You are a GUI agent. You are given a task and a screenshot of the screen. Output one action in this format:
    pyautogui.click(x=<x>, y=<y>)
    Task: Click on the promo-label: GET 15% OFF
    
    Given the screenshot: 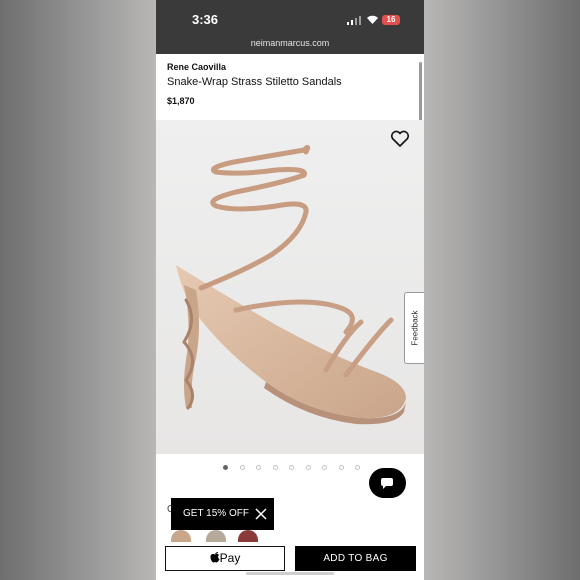 What is the action you would take?
    pyautogui.click(x=216, y=513)
    